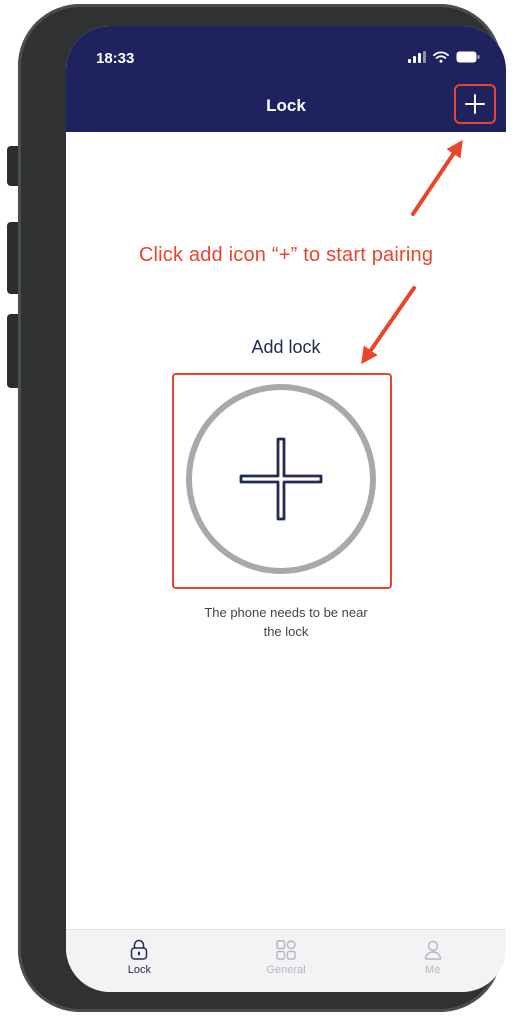 Image resolution: width=514 pixels, height=1019 pixels. What do you see at coordinates (286, 631) in the screenshot?
I see `hint-line-2: the lock` at bounding box center [286, 631].